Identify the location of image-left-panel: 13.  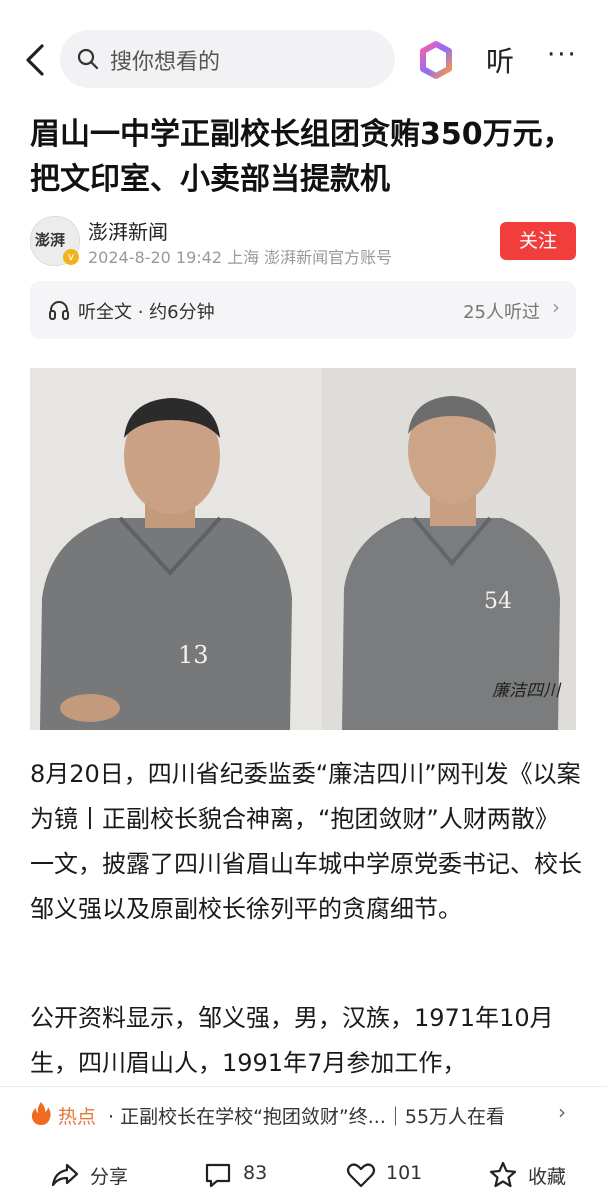
(176, 549).